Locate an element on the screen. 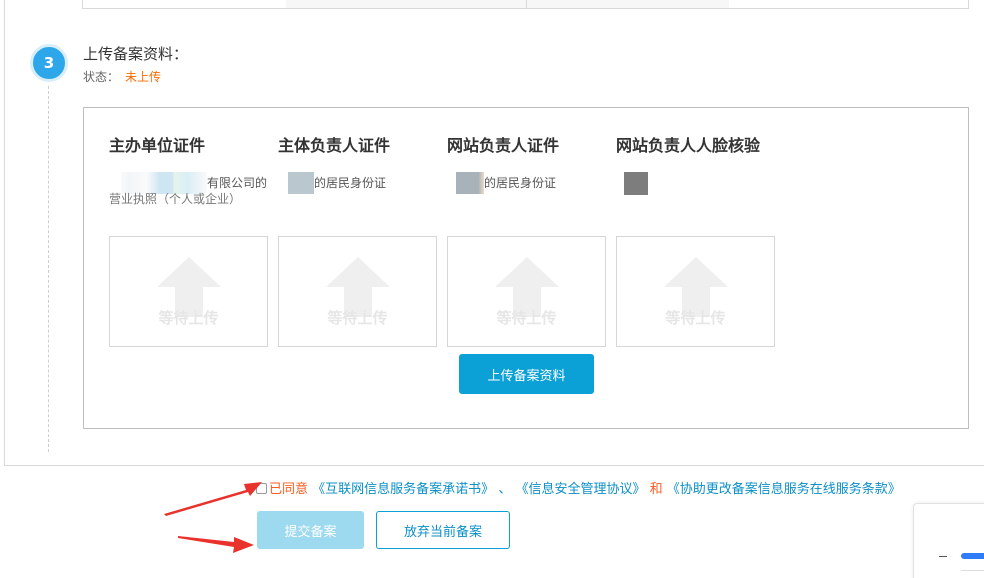 The image size is (984, 578). previous-table-edge is located at coordinates (525, 4).